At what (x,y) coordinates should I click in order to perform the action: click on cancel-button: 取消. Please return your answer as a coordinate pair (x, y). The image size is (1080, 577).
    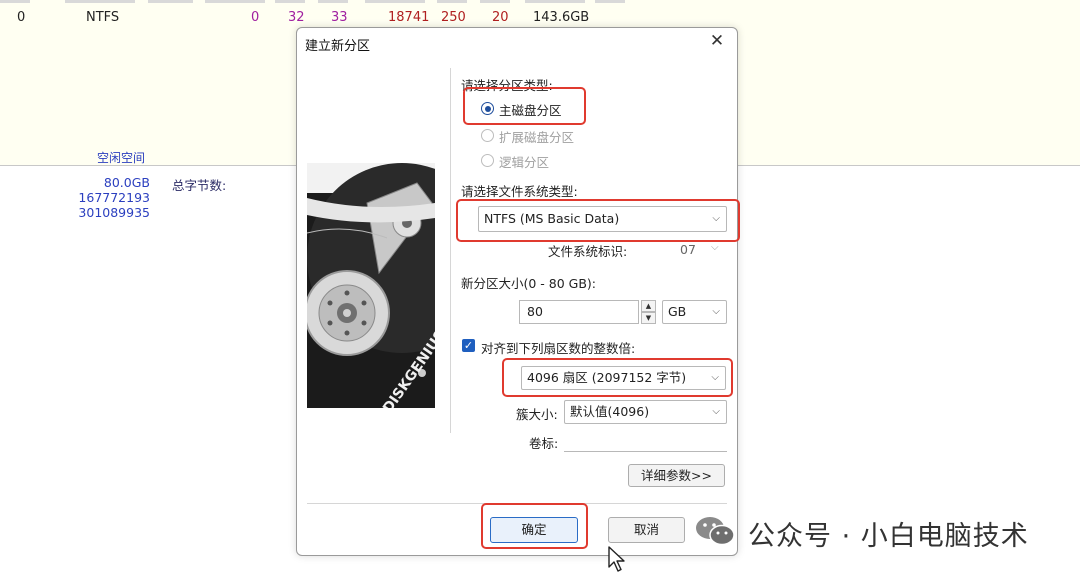
    Looking at the image, I should click on (646, 530).